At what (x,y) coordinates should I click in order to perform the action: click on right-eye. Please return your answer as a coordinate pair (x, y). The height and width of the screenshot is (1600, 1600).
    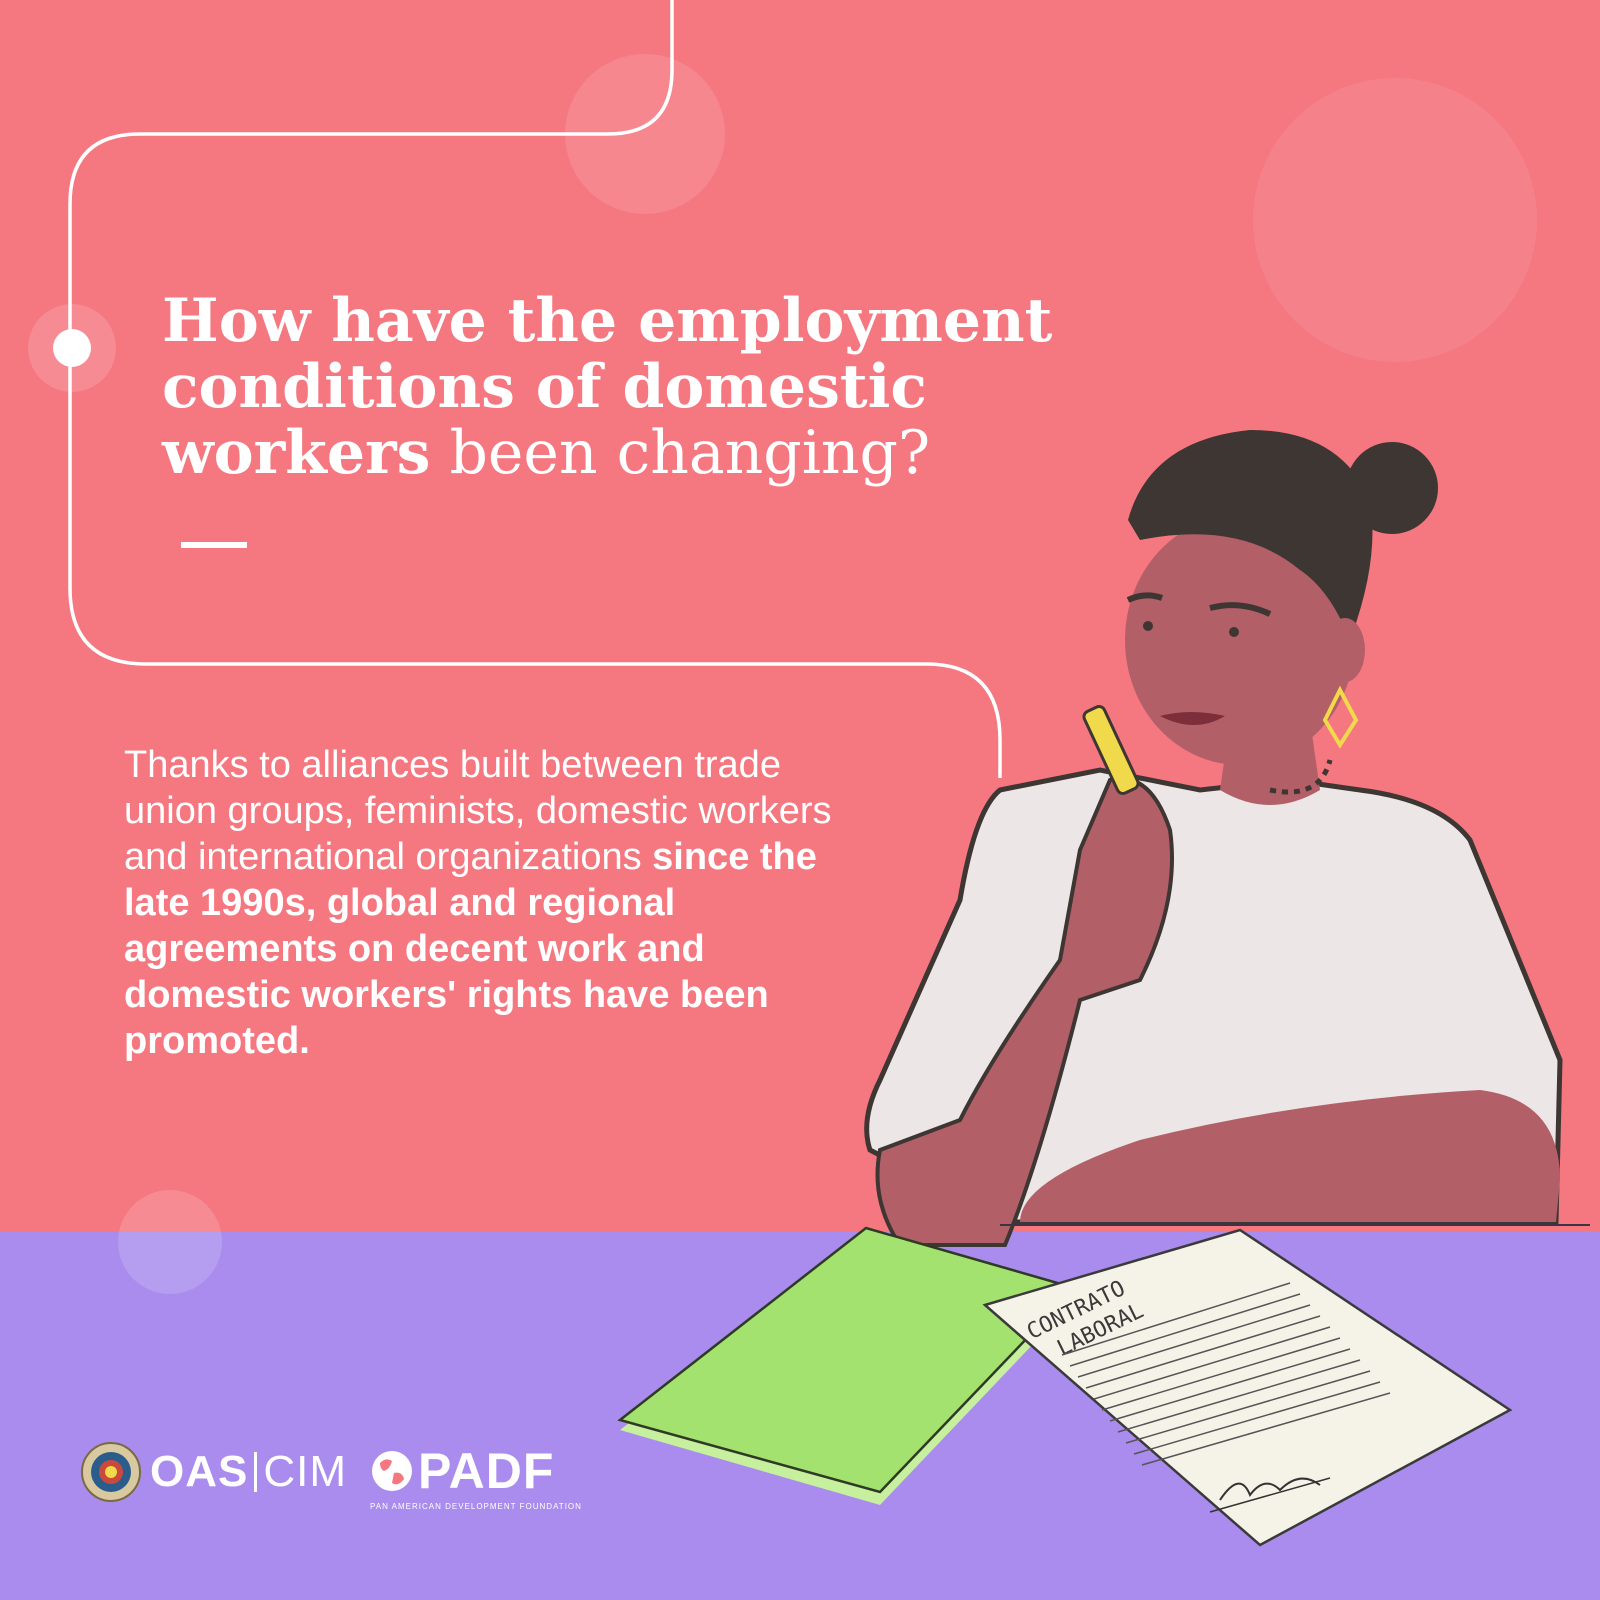
    Looking at the image, I should click on (1234, 632).